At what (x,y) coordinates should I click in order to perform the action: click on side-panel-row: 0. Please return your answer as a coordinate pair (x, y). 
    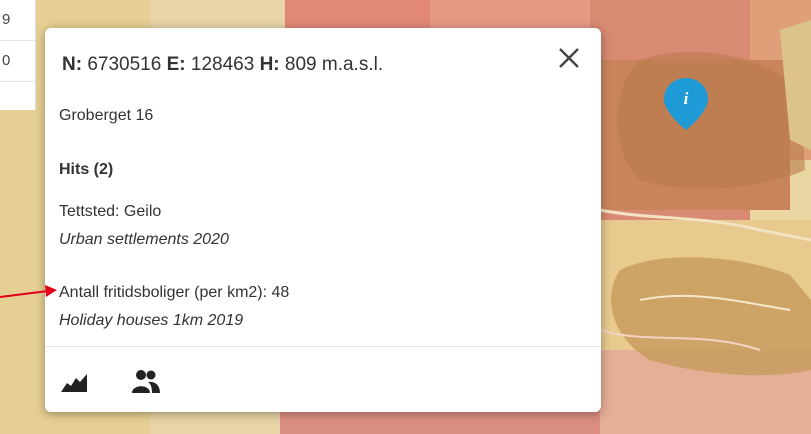
    Looking at the image, I should click on (17, 61).